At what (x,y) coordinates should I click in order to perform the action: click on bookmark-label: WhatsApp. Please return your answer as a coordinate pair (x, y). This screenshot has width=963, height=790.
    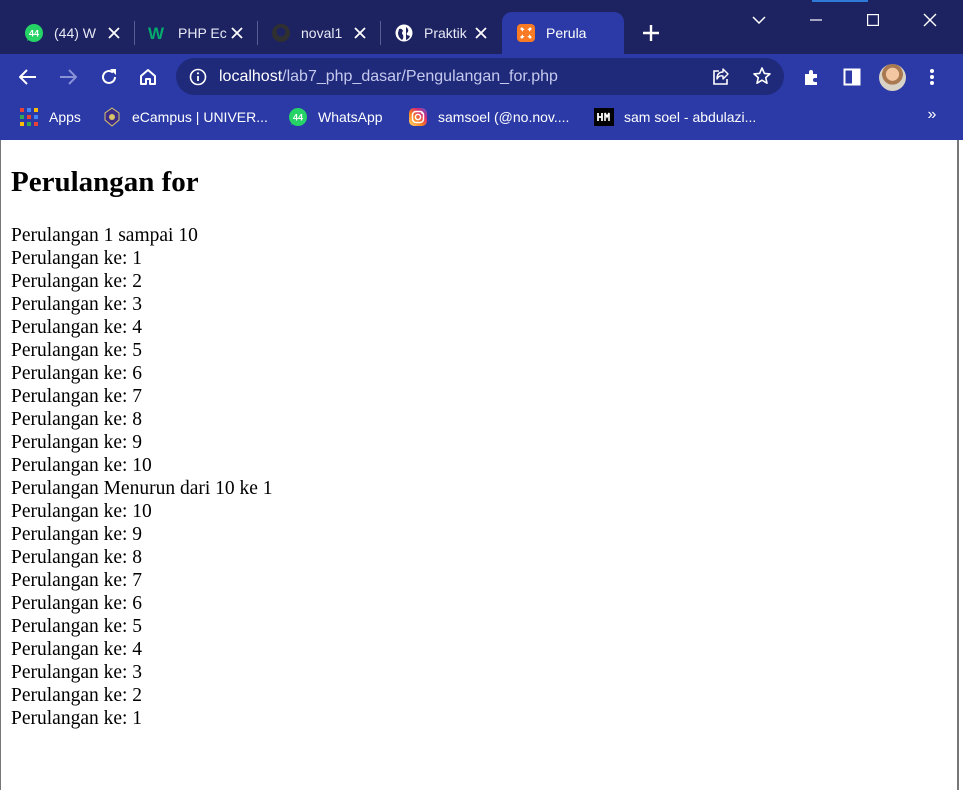
    Looking at the image, I should click on (350, 117).